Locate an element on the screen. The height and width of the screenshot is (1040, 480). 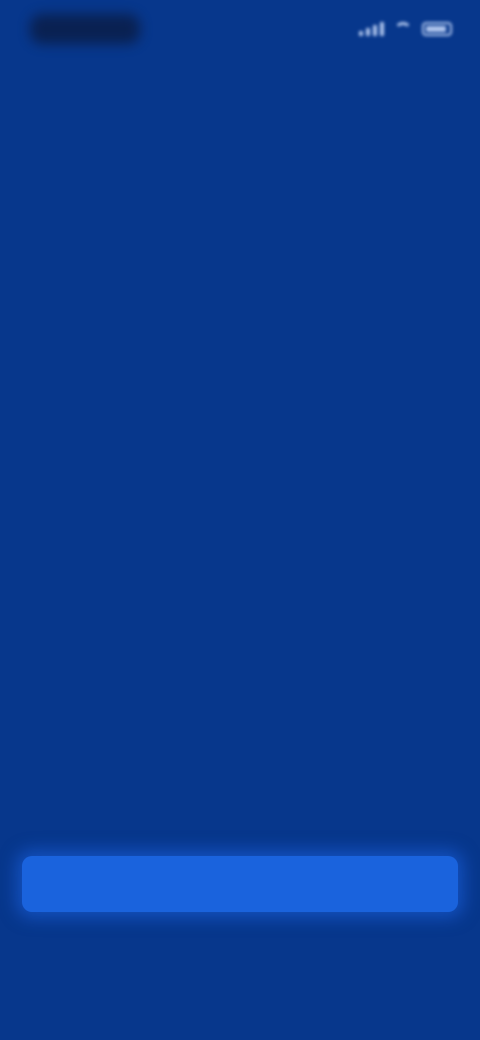
primary-button is located at coordinates (240, 884).